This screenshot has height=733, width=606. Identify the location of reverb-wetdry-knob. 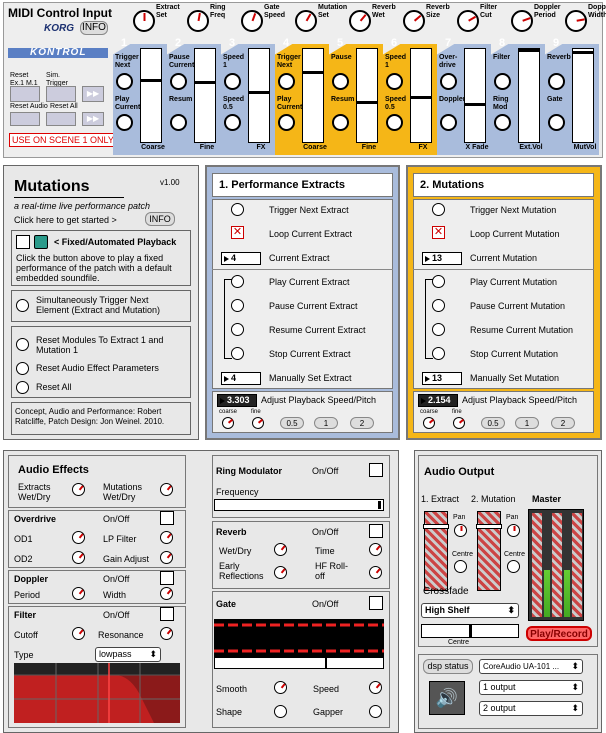
(280, 549).